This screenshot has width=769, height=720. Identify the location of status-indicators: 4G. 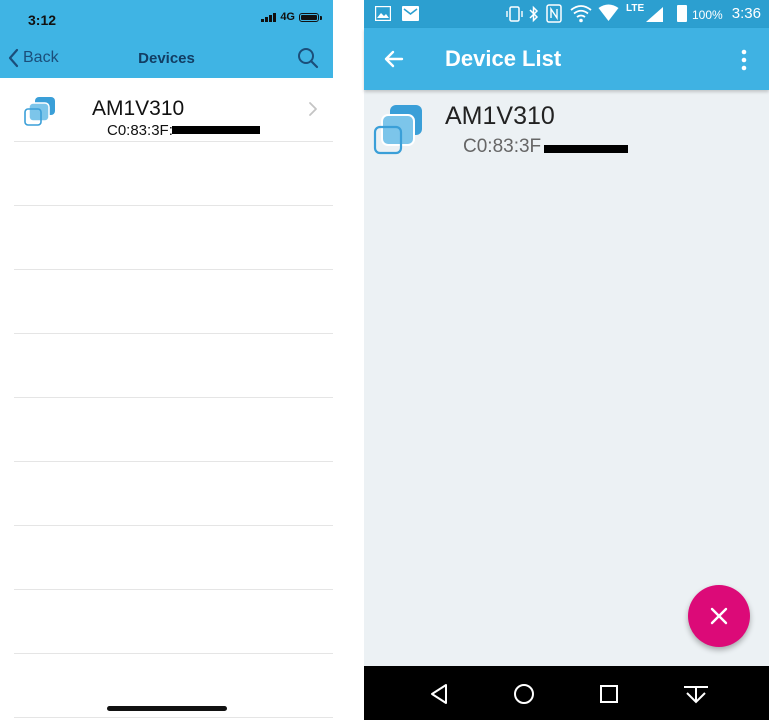
(291, 17).